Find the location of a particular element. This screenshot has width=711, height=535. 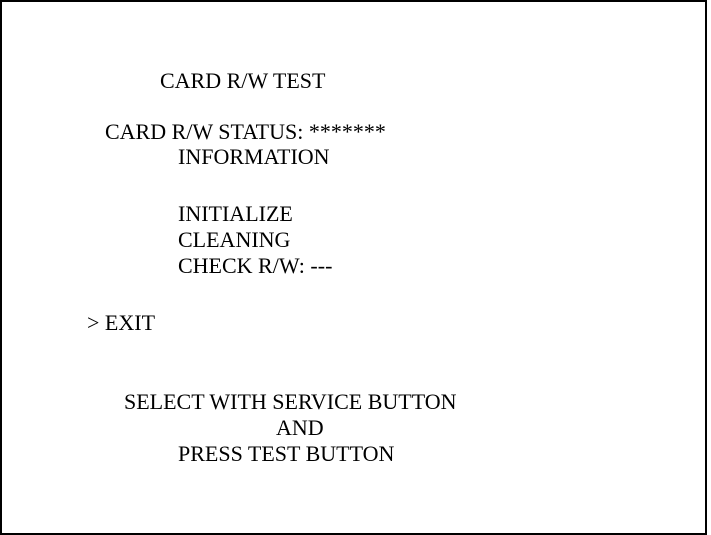

menu-item-check-rw: CHECK R/W: --- is located at coordinates (255, 266).